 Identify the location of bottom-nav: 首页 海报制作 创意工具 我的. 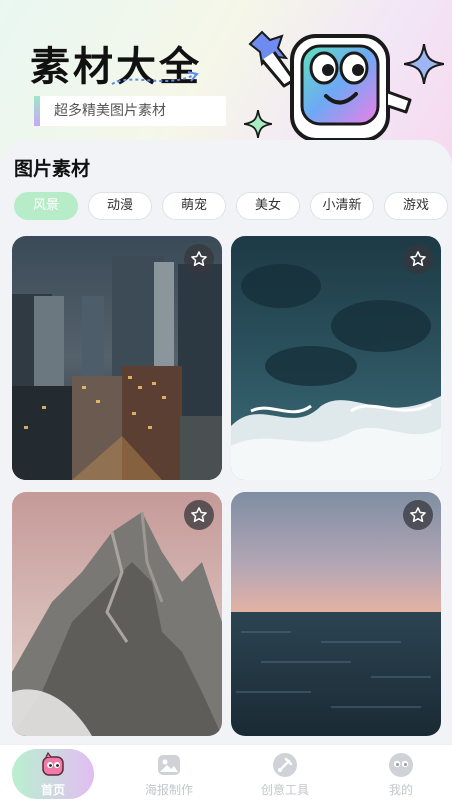
(226, 772).